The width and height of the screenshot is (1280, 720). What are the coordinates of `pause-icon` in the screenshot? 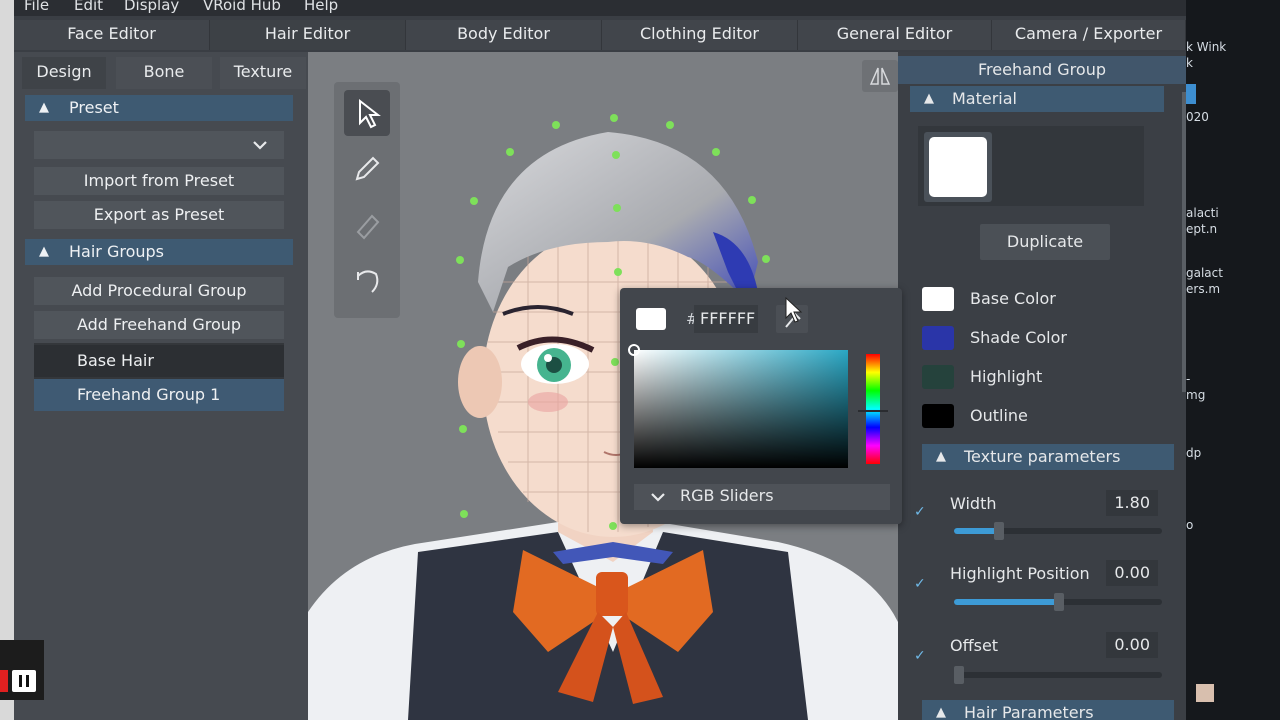 It's located at (24, 681).